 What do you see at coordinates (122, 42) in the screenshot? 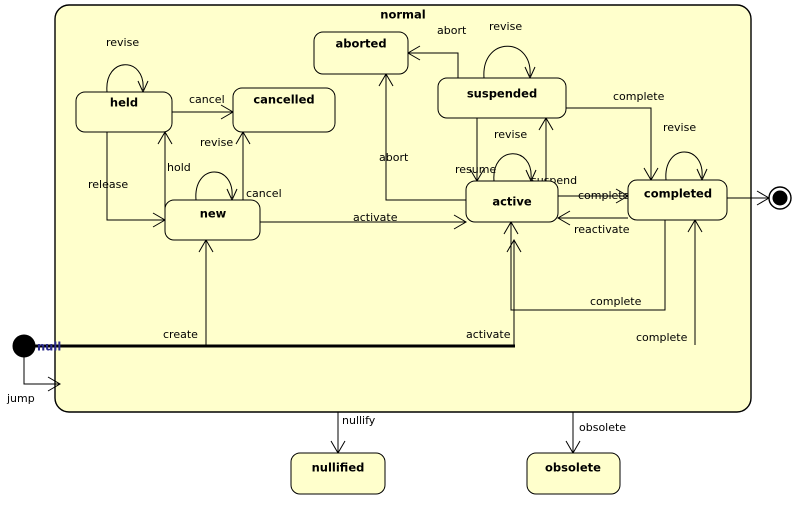
I see `transition-label-revise-held: revise` at bounding box center [122, 42].